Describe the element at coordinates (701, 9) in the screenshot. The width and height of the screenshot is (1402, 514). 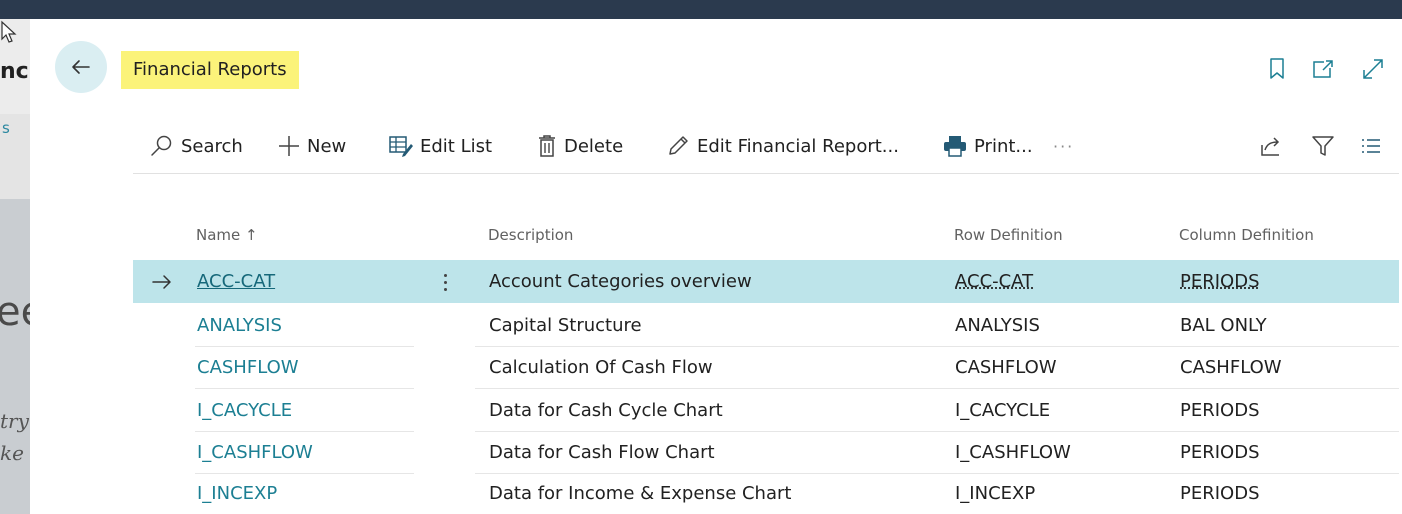
I see `top-bar` at that location.